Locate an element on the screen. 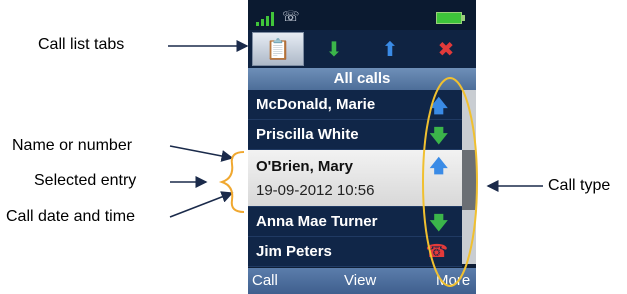 The image size is (627, 294). outgoing-call-icon: 🡅 is located at coordinates (438, 166).